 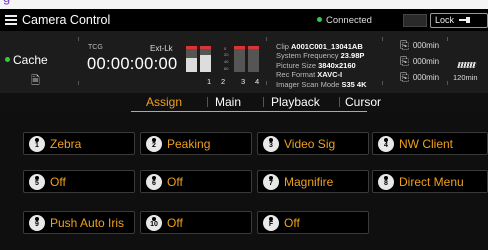 I want to click on timecode-display: 00:00:00:00, so click(x=132, y=64).